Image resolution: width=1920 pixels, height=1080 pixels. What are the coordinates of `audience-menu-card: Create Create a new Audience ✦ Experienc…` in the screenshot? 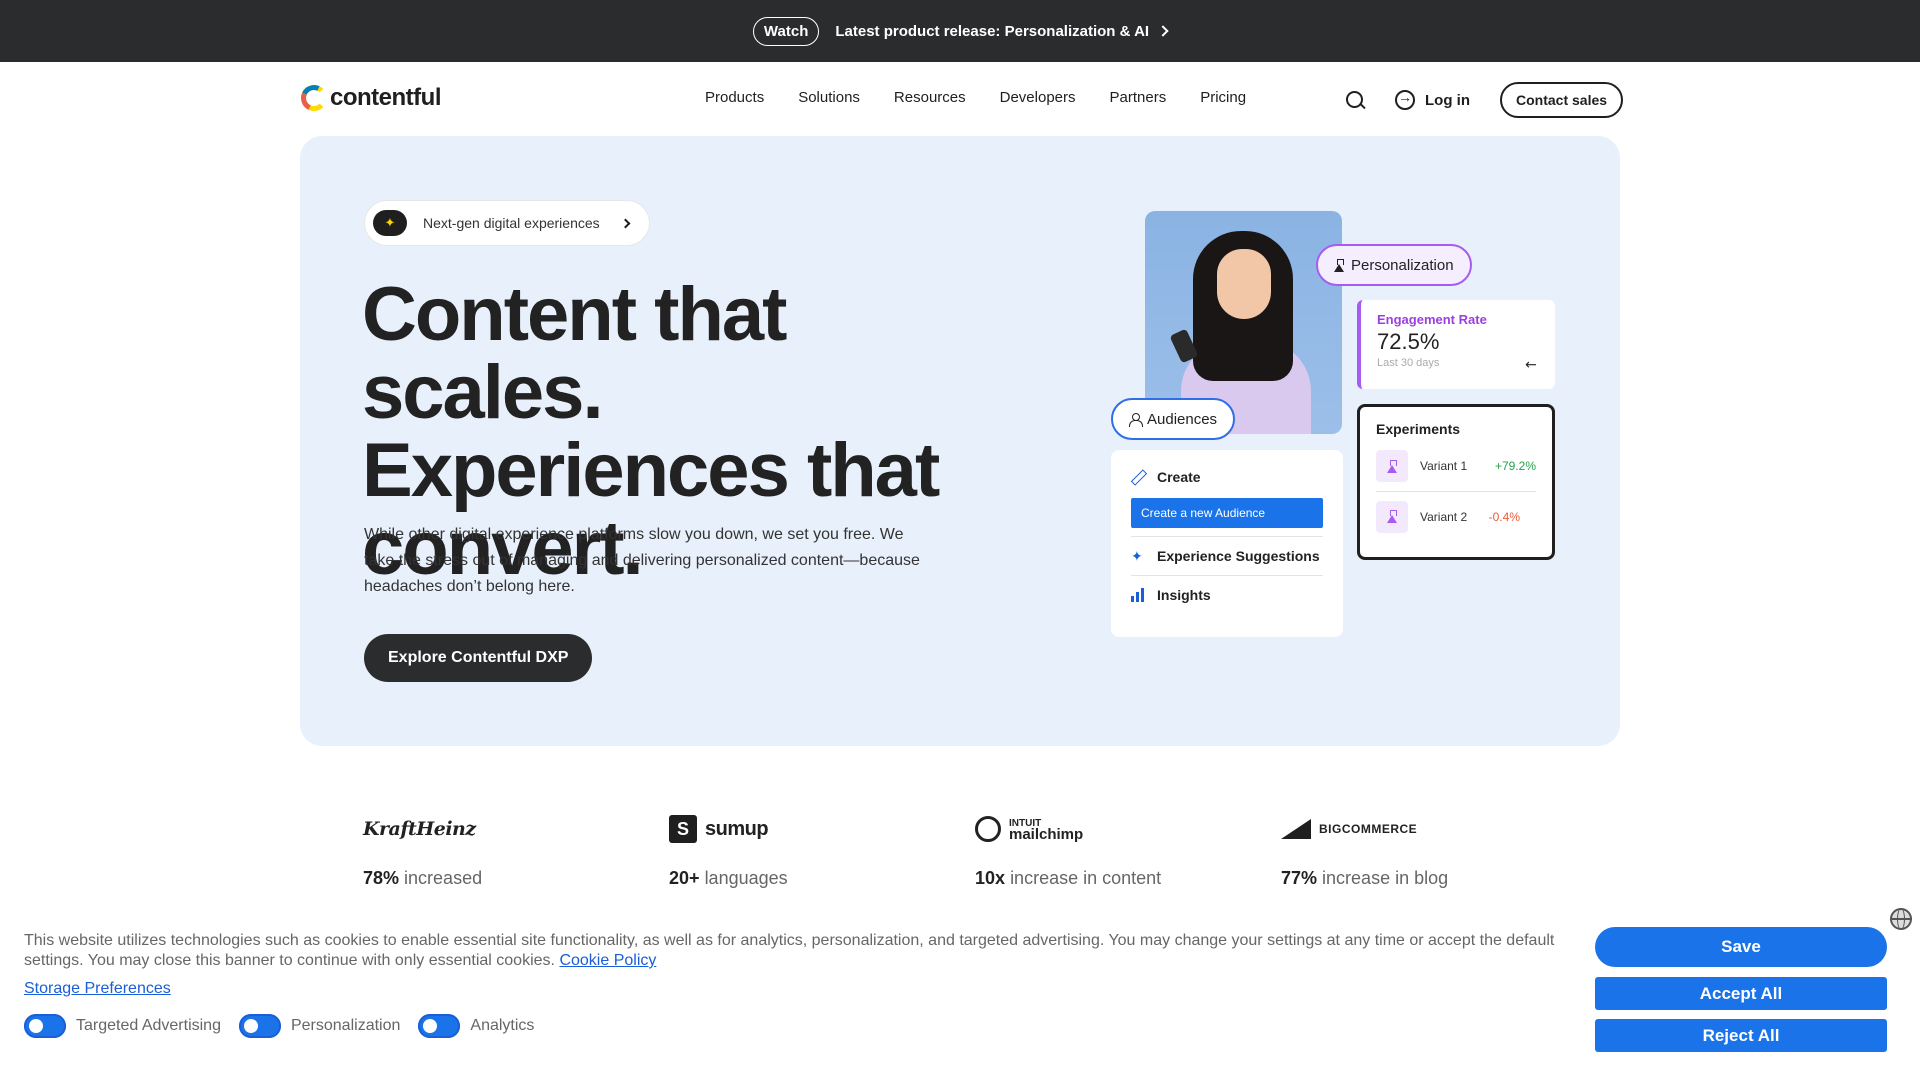 It's located at (1227, 543).